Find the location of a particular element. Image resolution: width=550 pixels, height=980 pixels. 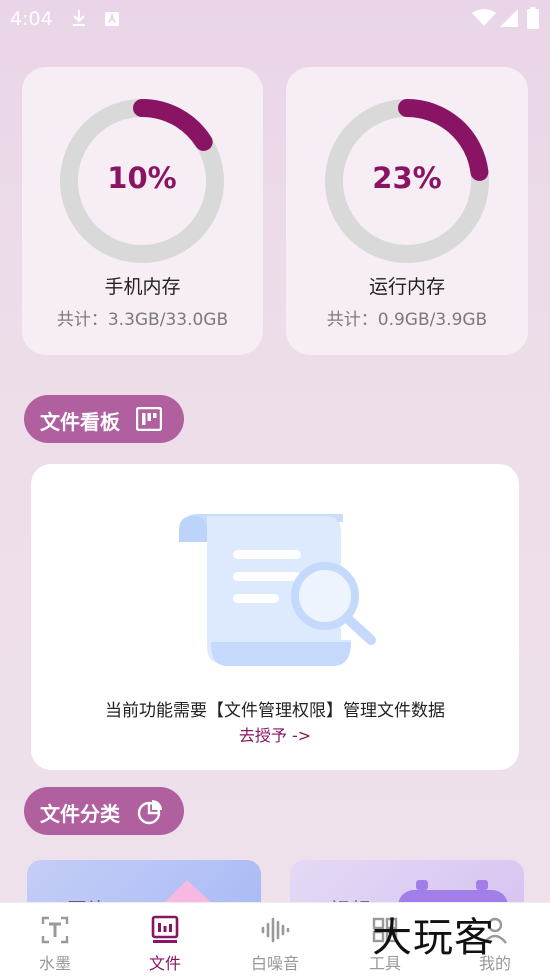

tab-white-noise: 白噪音 is located at coordinates (275, 941).